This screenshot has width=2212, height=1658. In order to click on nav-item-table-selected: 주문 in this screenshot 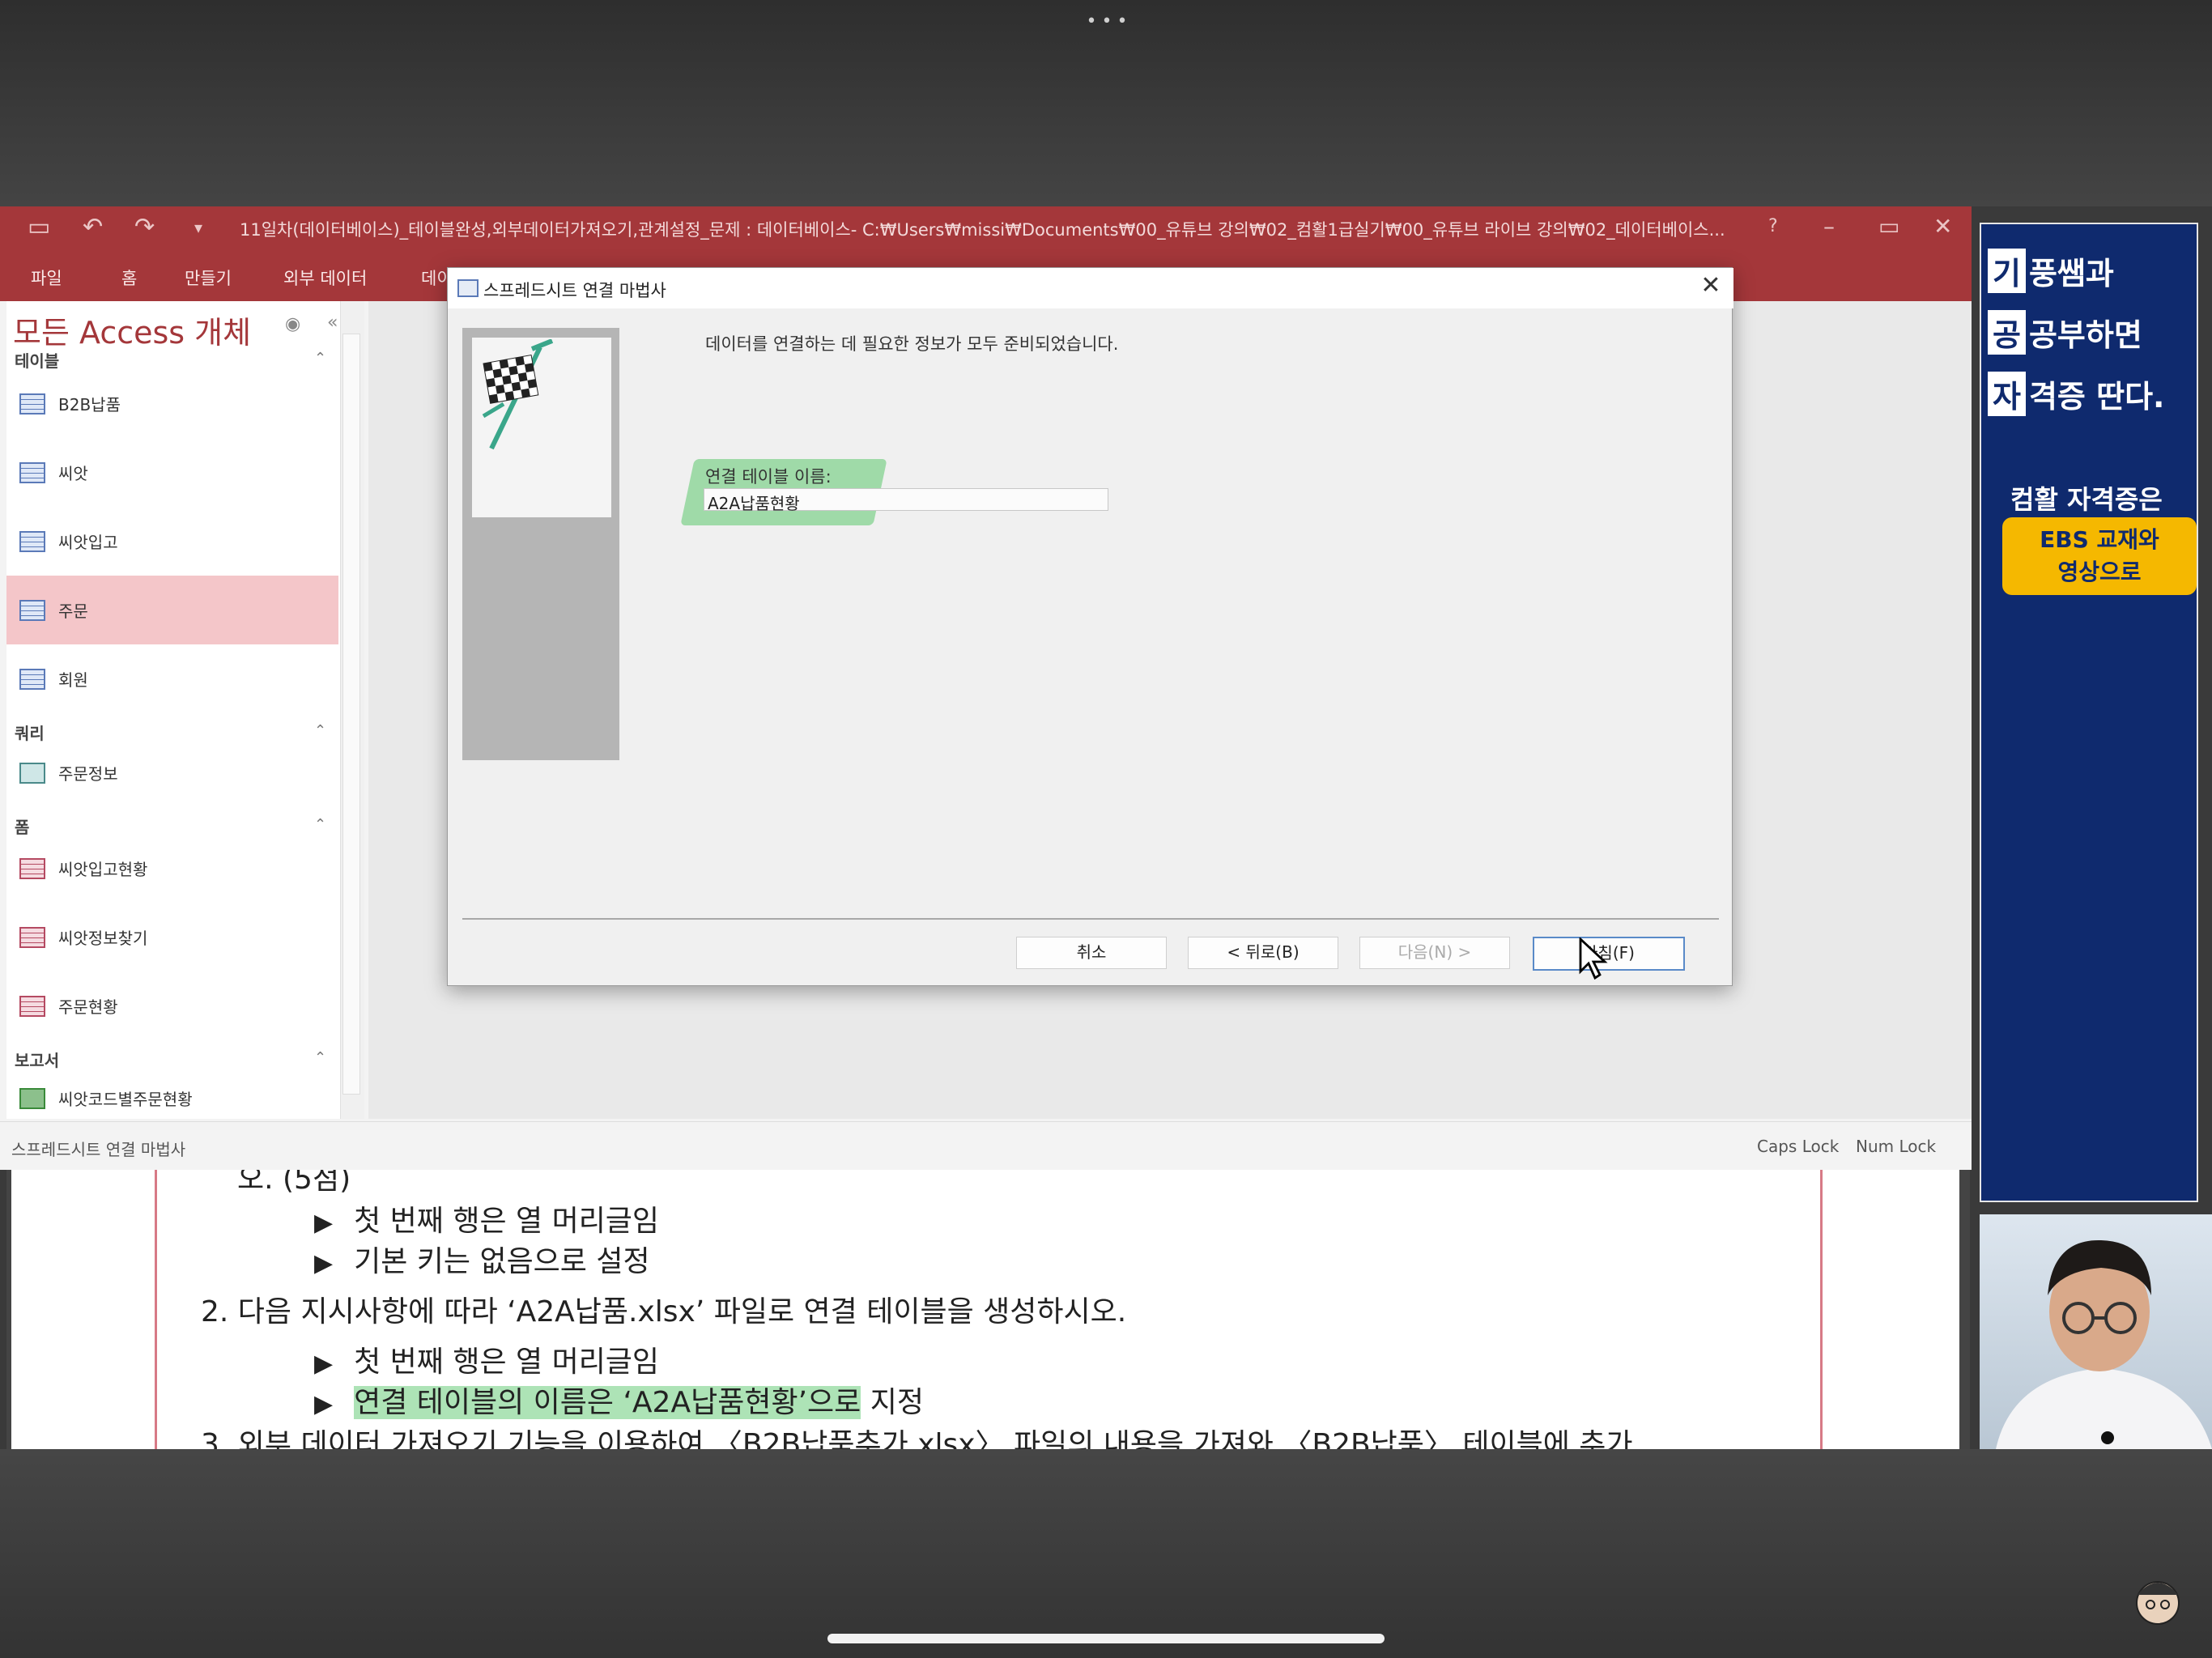, I will do `click(172, 610)`.